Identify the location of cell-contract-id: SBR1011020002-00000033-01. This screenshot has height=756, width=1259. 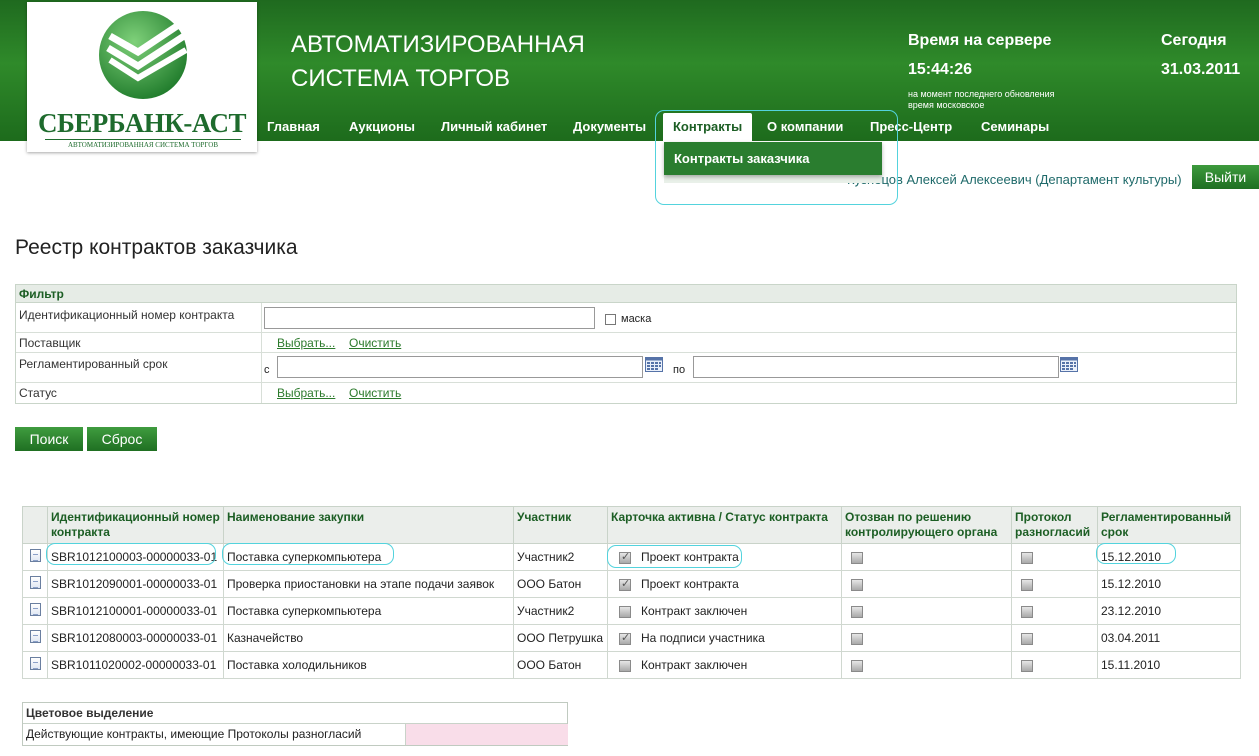
(135, 665).